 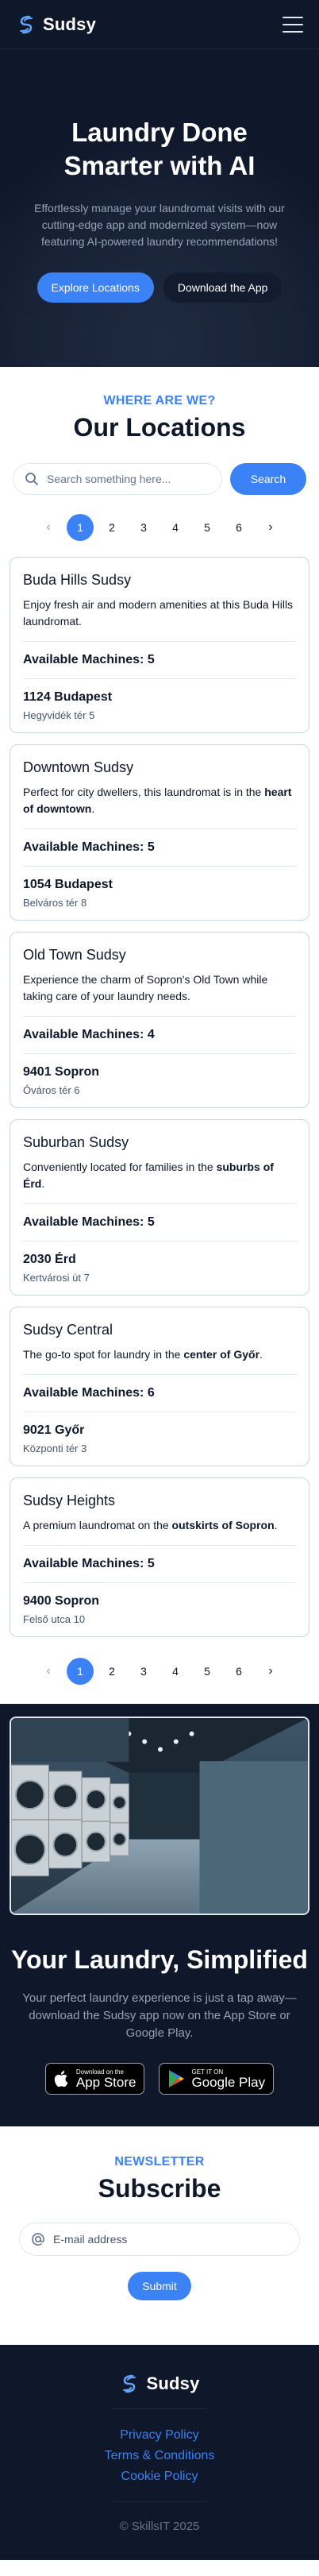 I want to click on location-city: 9400 Sopron, so click(x=61, y=1601).